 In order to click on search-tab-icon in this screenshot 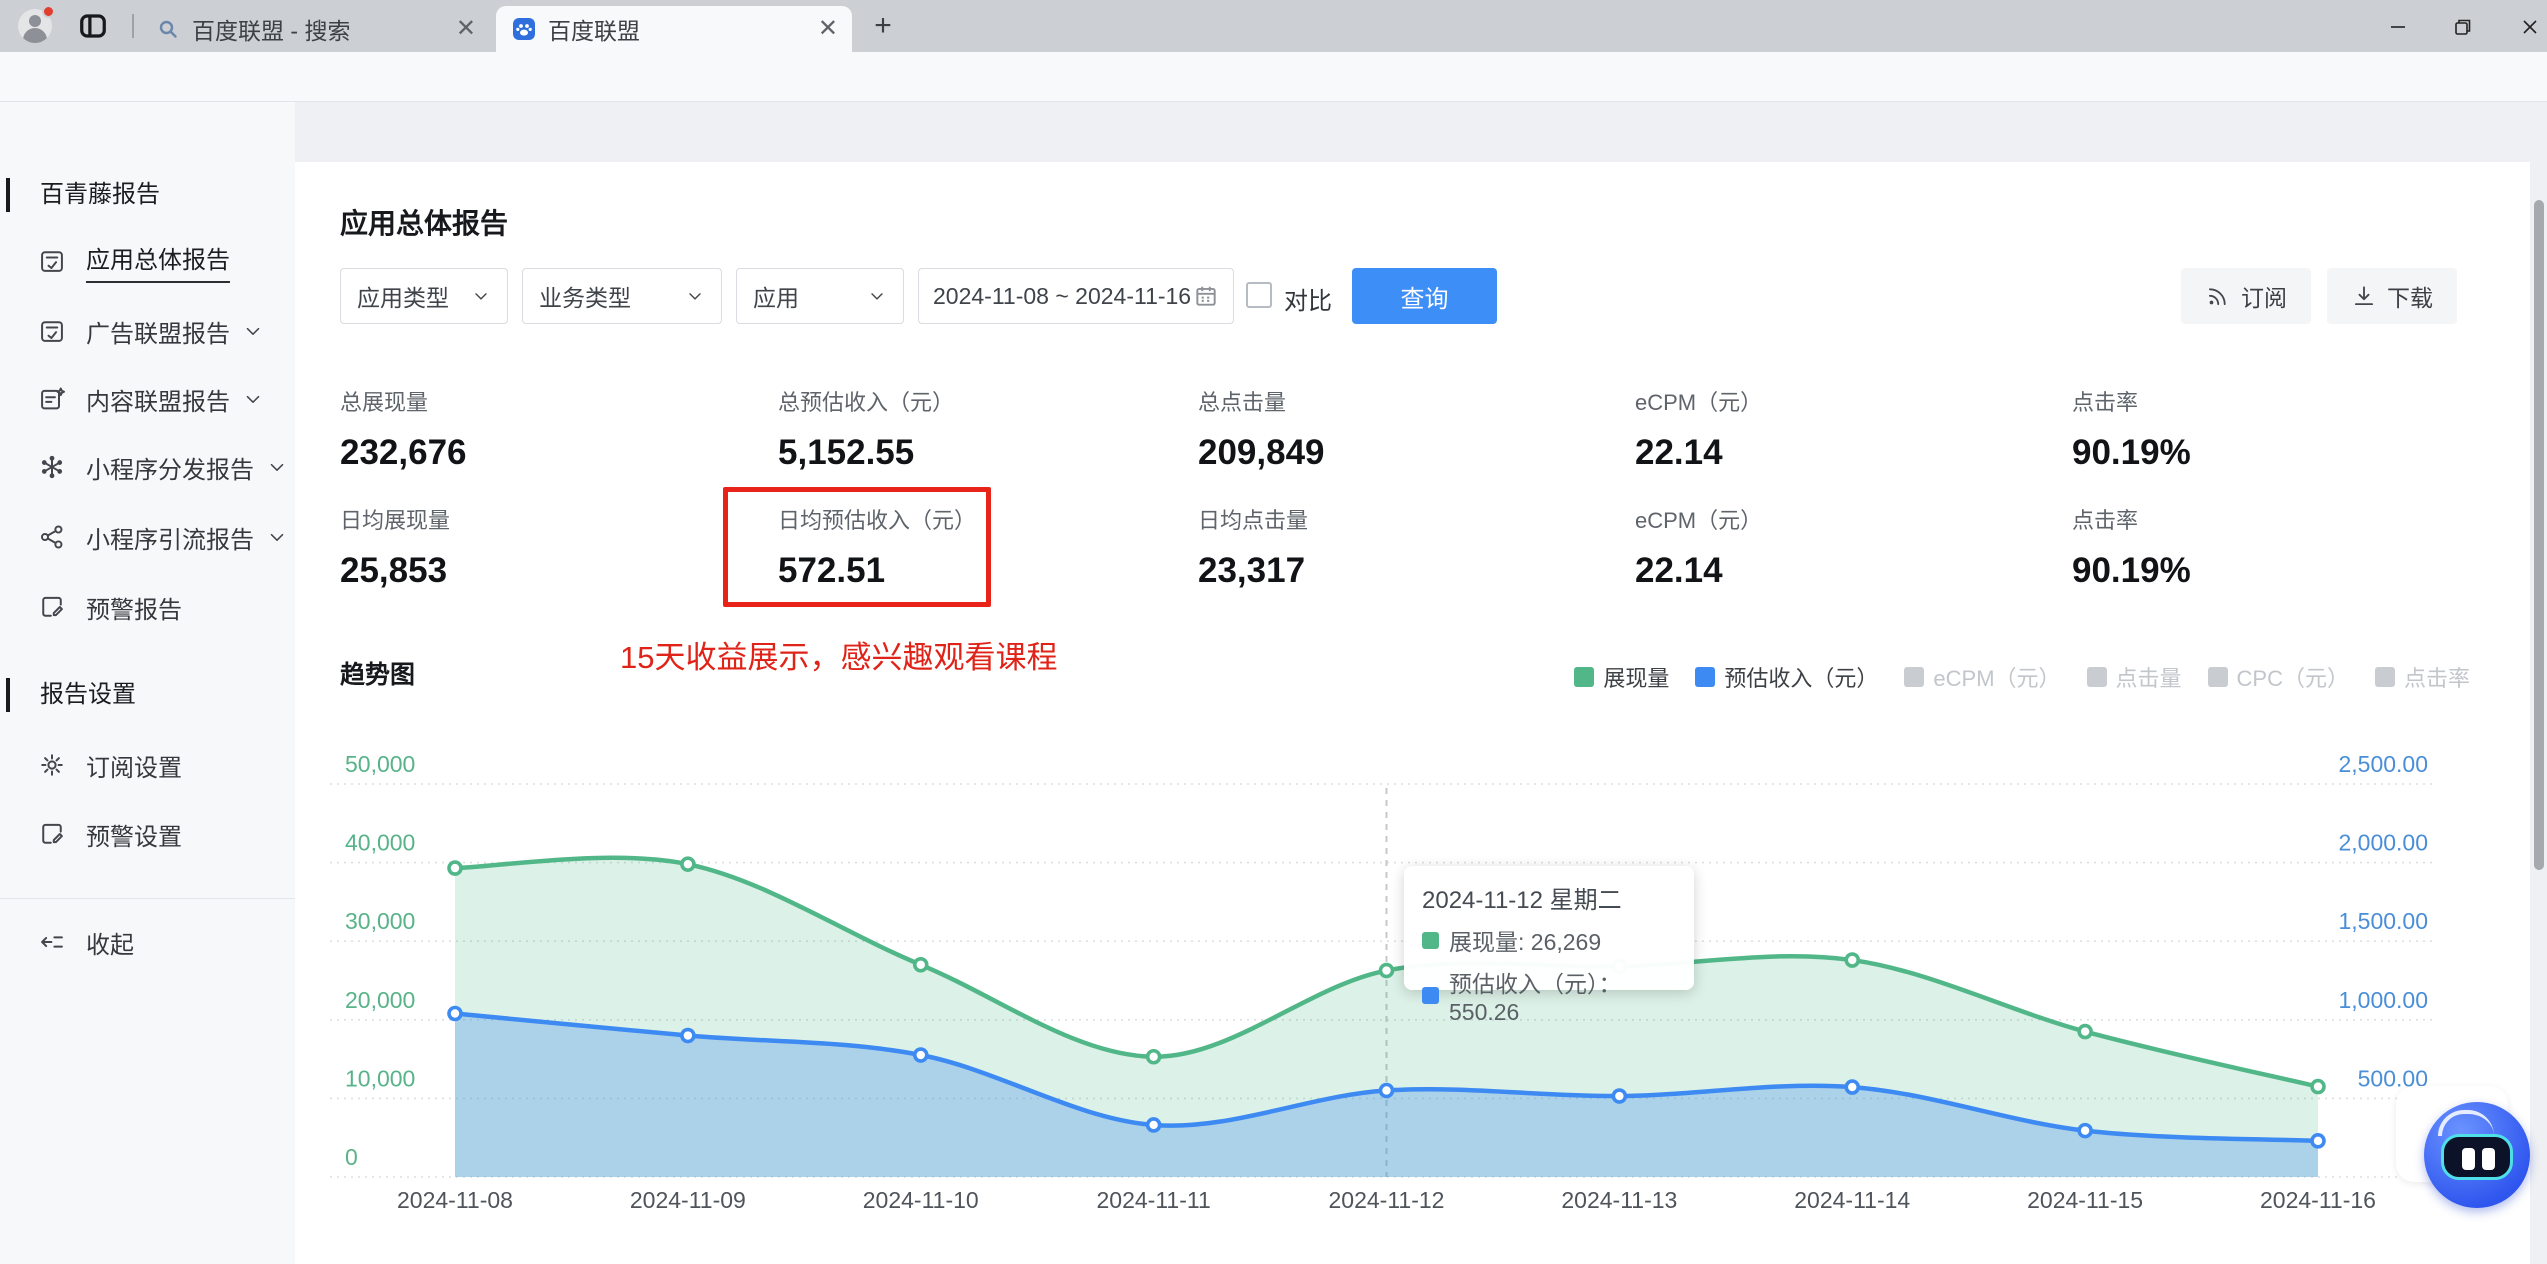, I will do `click(168, 29)`.